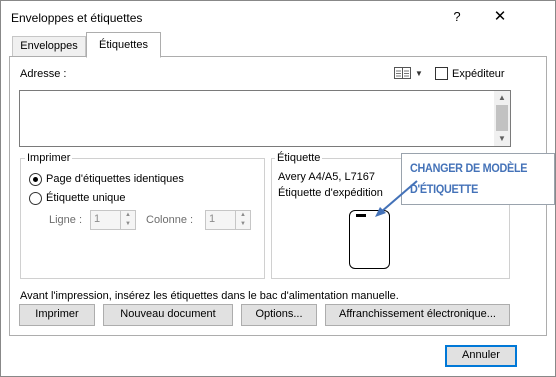 This screenshot has width=556, height=377. Describe the element at coordinates (502, 139) in the screenshot. I see `scroll-down-icon: ▼` at that location.